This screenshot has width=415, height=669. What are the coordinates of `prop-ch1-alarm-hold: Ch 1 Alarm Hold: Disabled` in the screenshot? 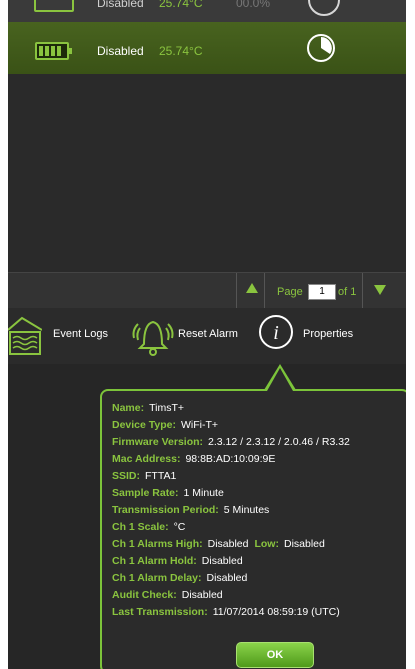 It's located at (177, 561).